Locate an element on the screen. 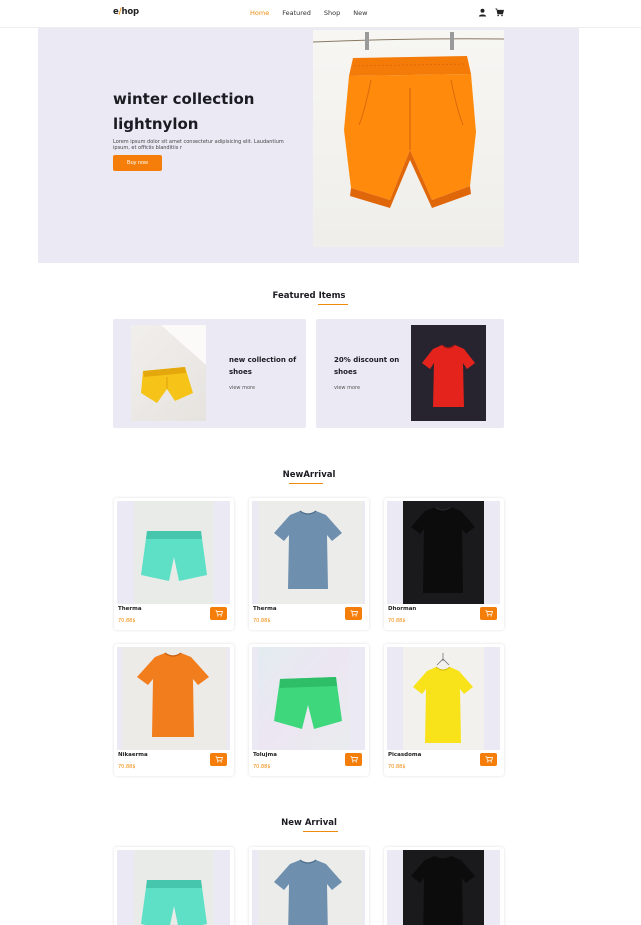 This screenshot has width=641, height=925. featured-image-red-tshirt is located at coordinates (448, 373).